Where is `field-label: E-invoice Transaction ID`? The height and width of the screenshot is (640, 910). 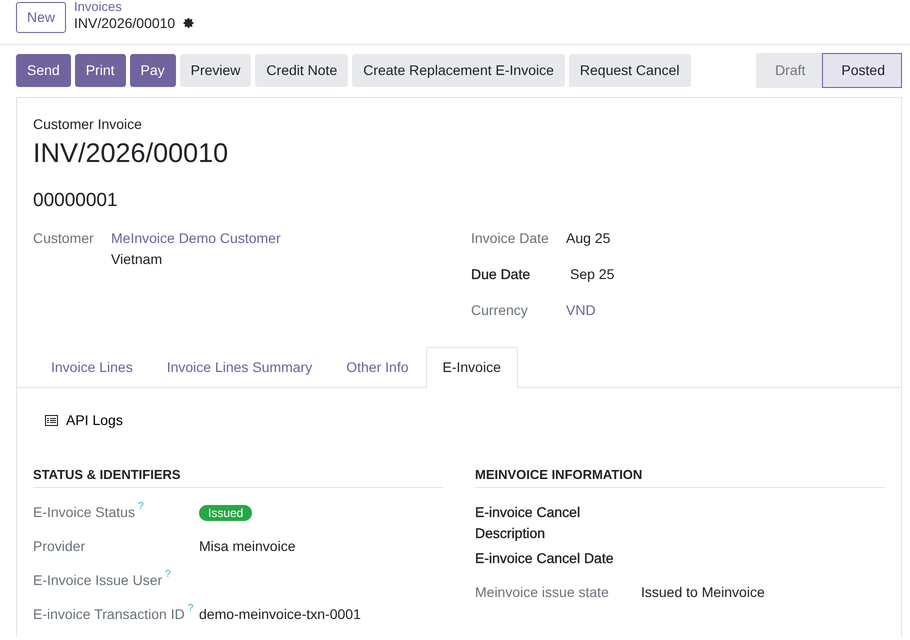
field-label: E-invoice Transaction ID is located at coordinates (109, 614).